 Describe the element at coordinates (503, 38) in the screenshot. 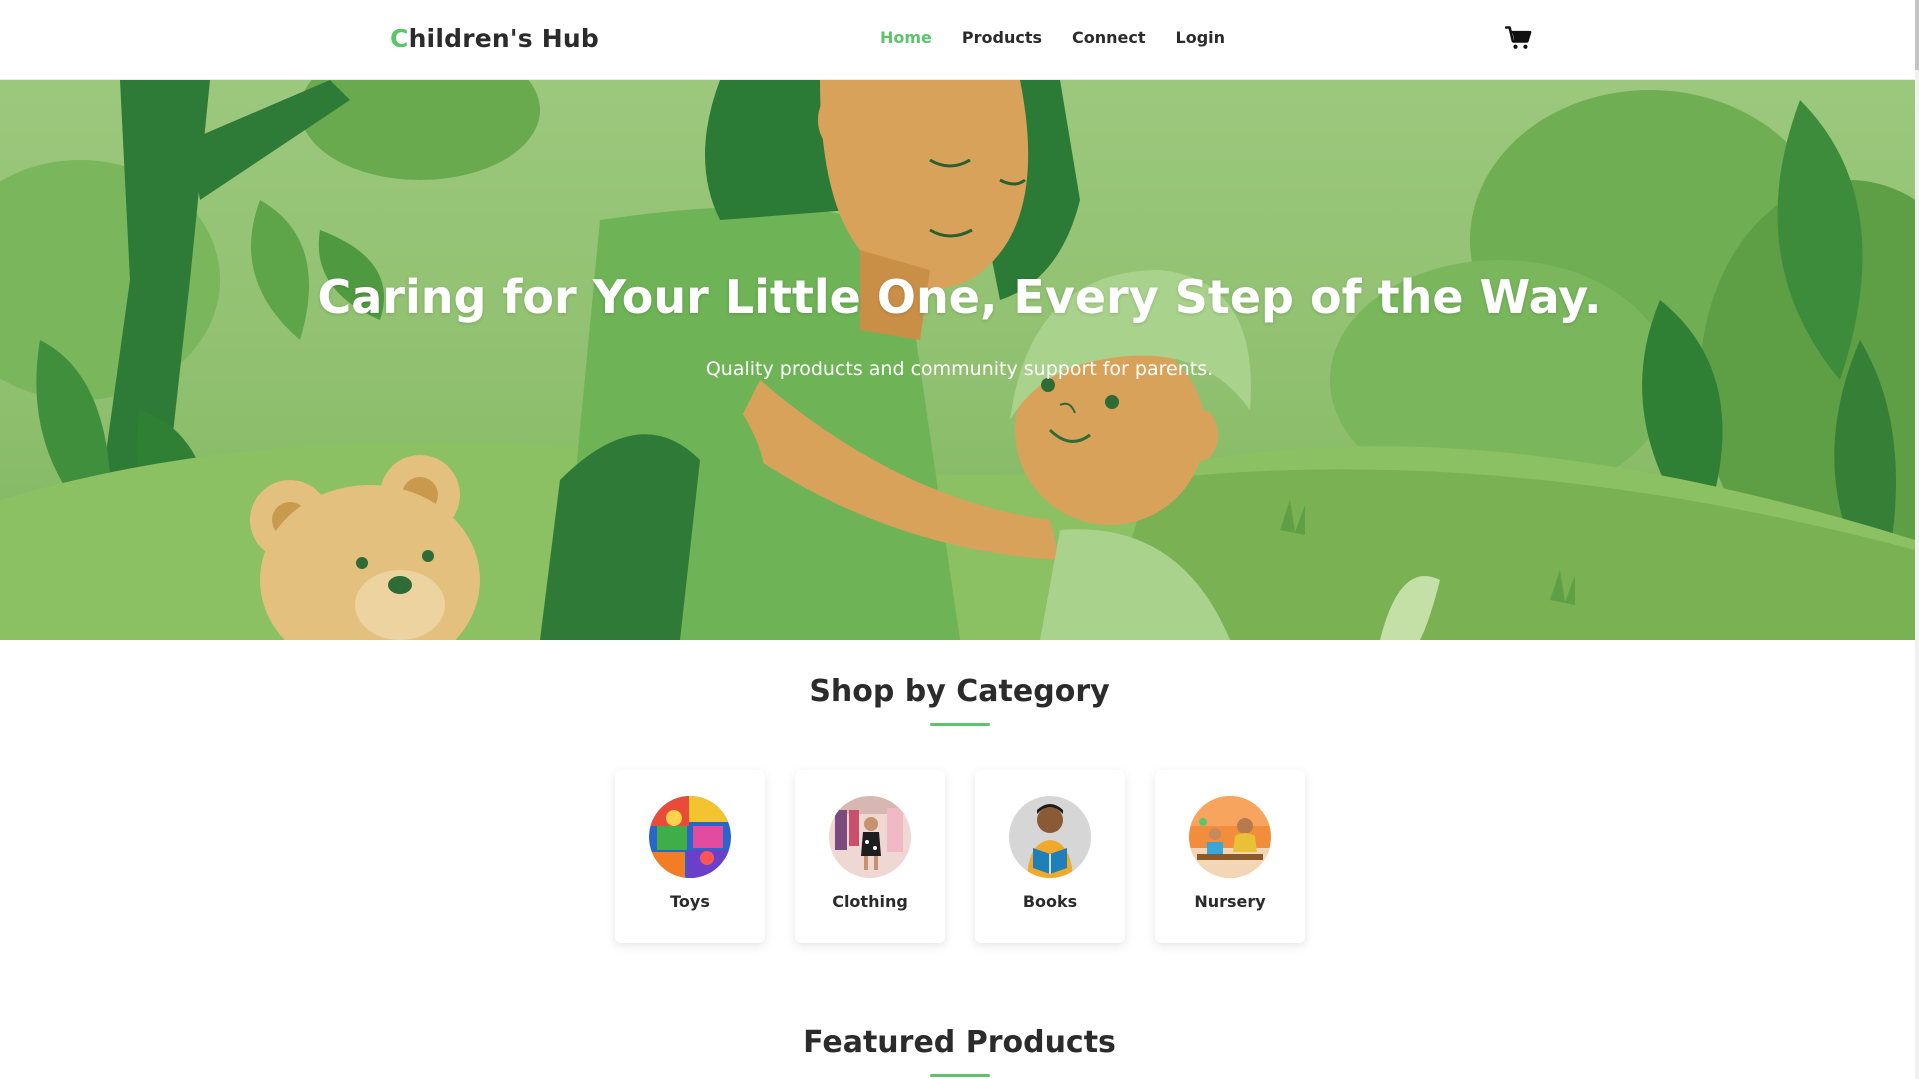

I see `logo-text: hildren's Hub` at that location.